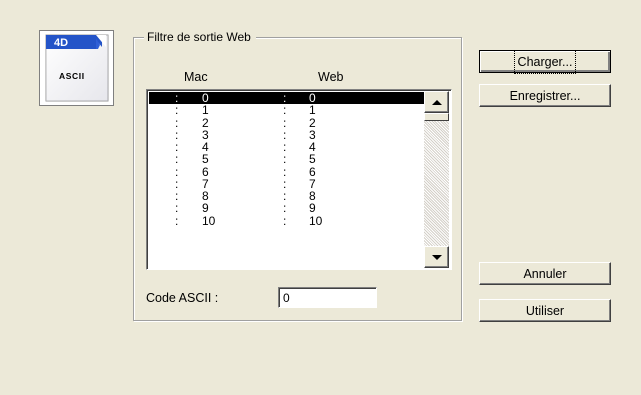  Describe the element at coordinates (312, 98) in the screenshot. I see `web-value: 0` at that location.